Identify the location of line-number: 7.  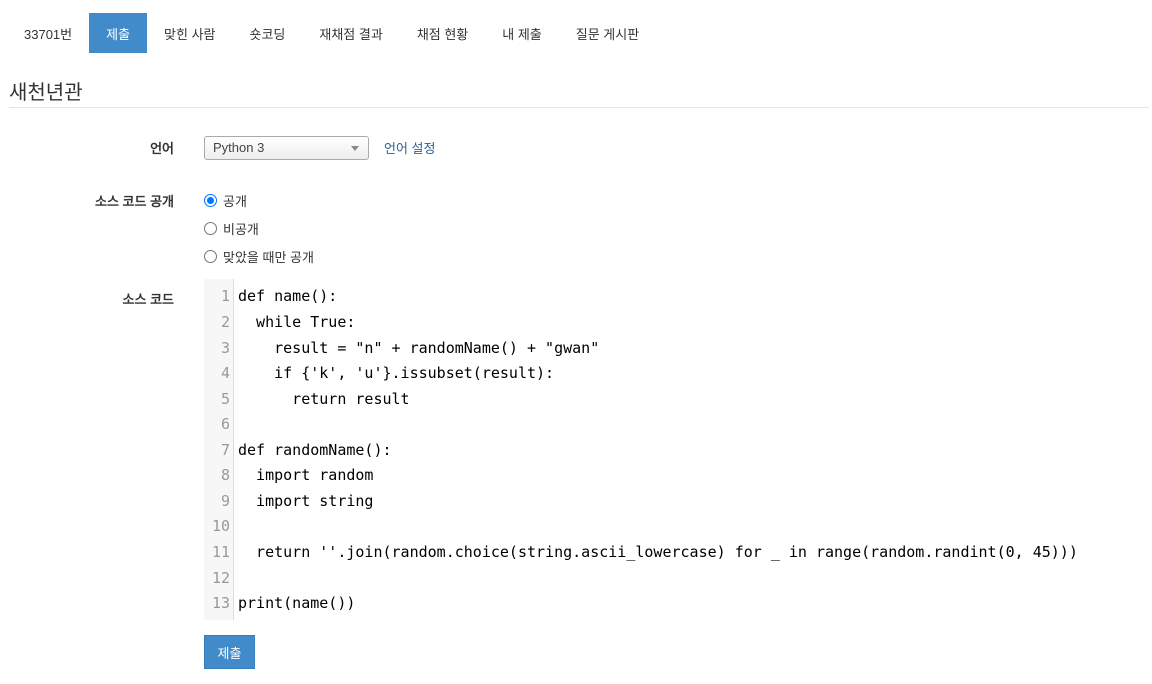
(225, 450).